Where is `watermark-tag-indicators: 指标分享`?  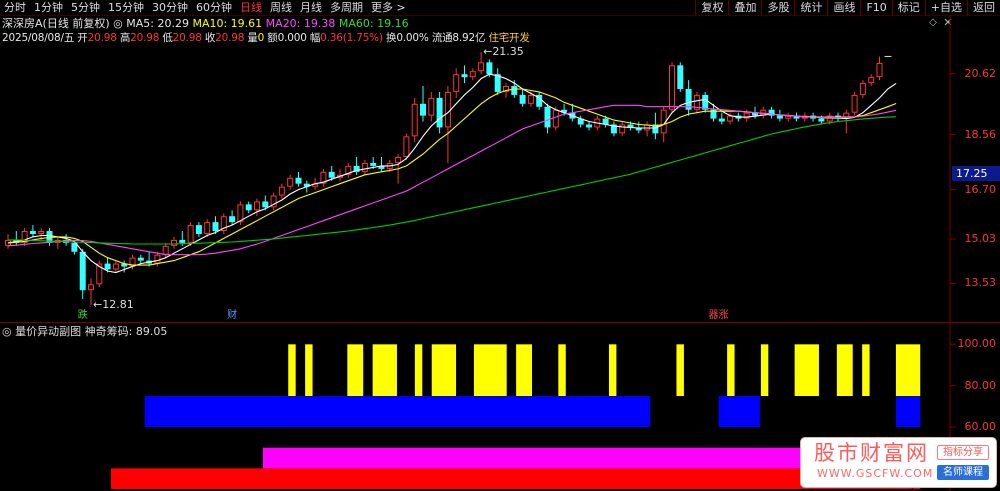 watermark-tag-indicators: 指标分享 is located at coordinates (963, 452).